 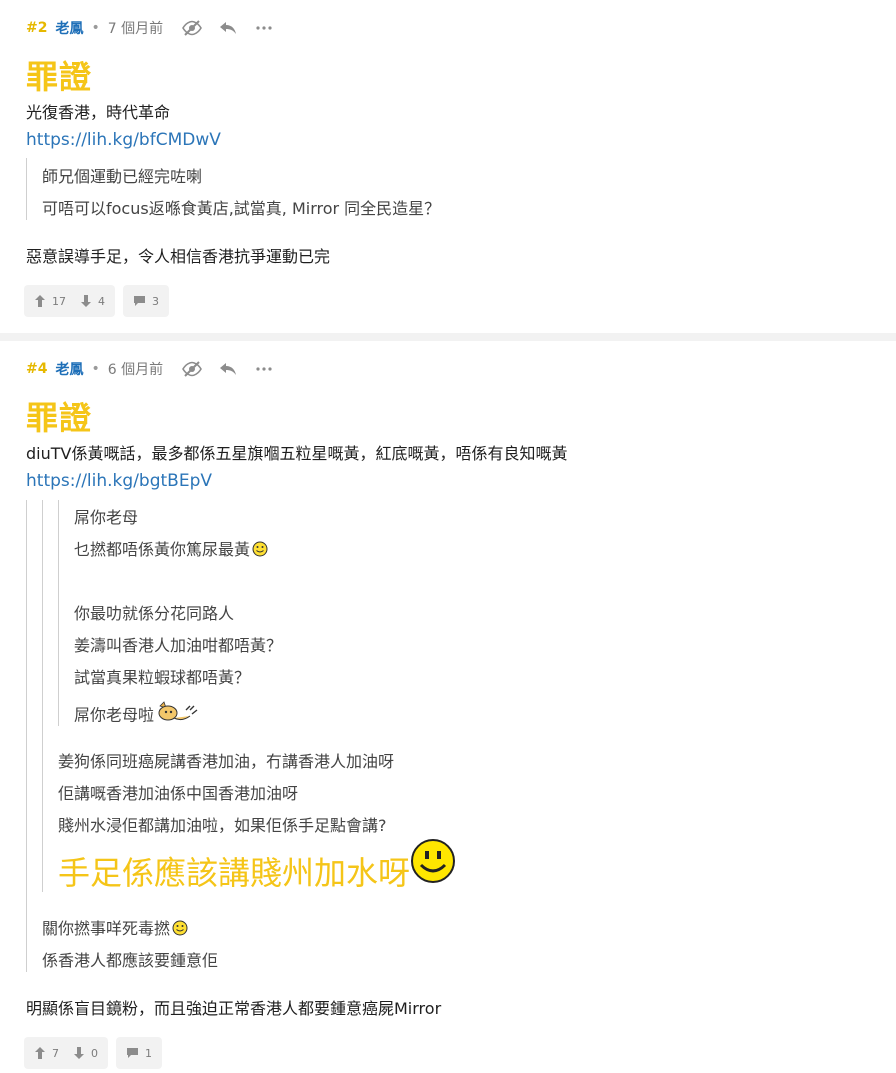 I want to click on post-actions: 17 4 3, so click(x=96, y=301).